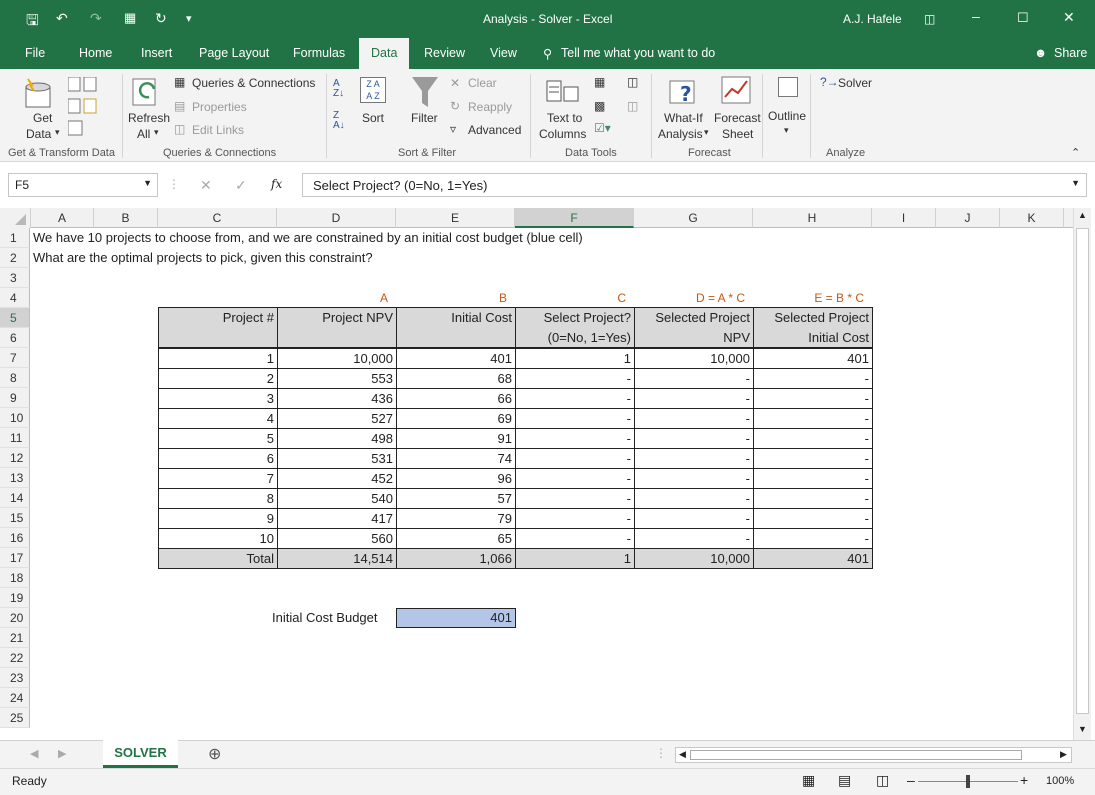  I want to click on row-header: 13, so click(15, 478).